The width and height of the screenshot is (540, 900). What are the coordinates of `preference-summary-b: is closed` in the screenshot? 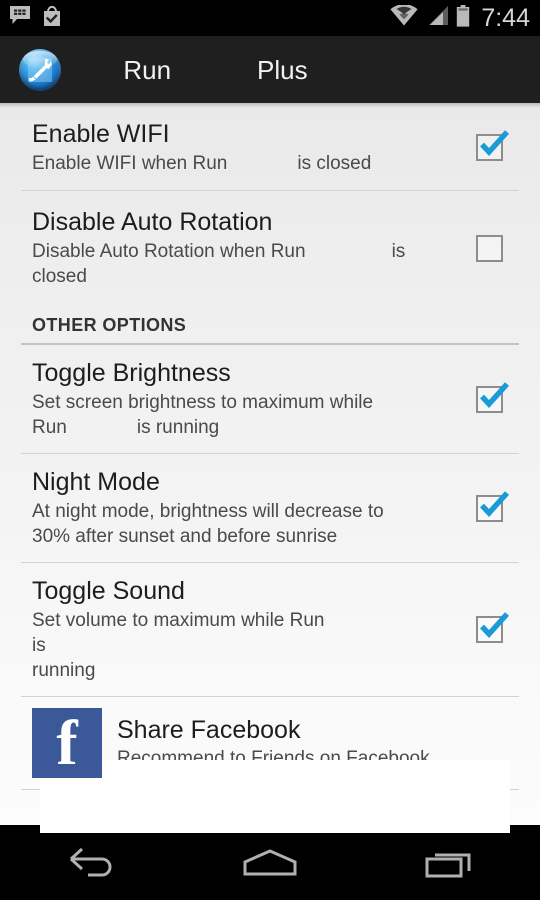 It's located at (334, 163).